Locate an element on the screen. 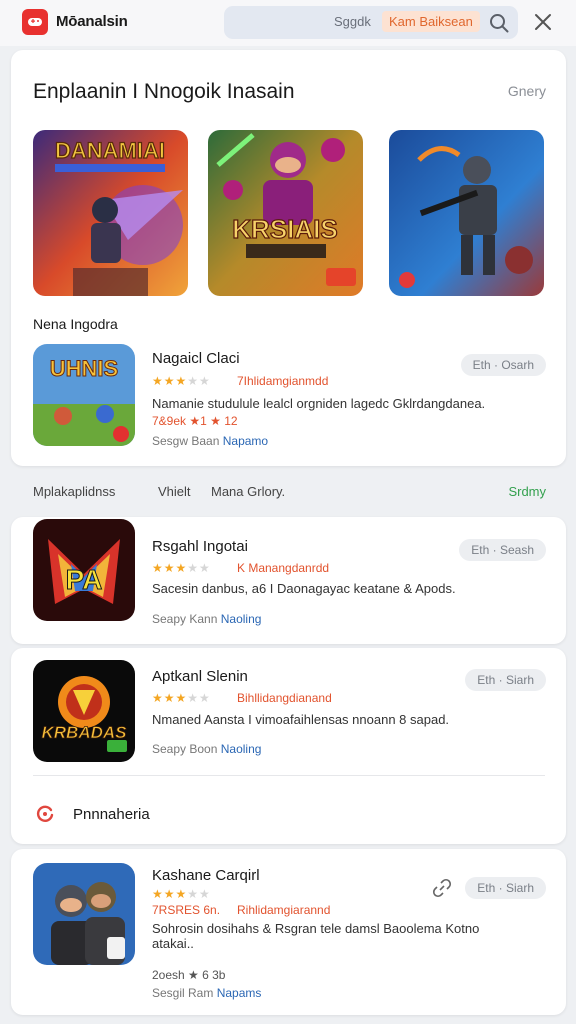  banner-1-title: DANAMIAI is located at coordinates (110, 150).